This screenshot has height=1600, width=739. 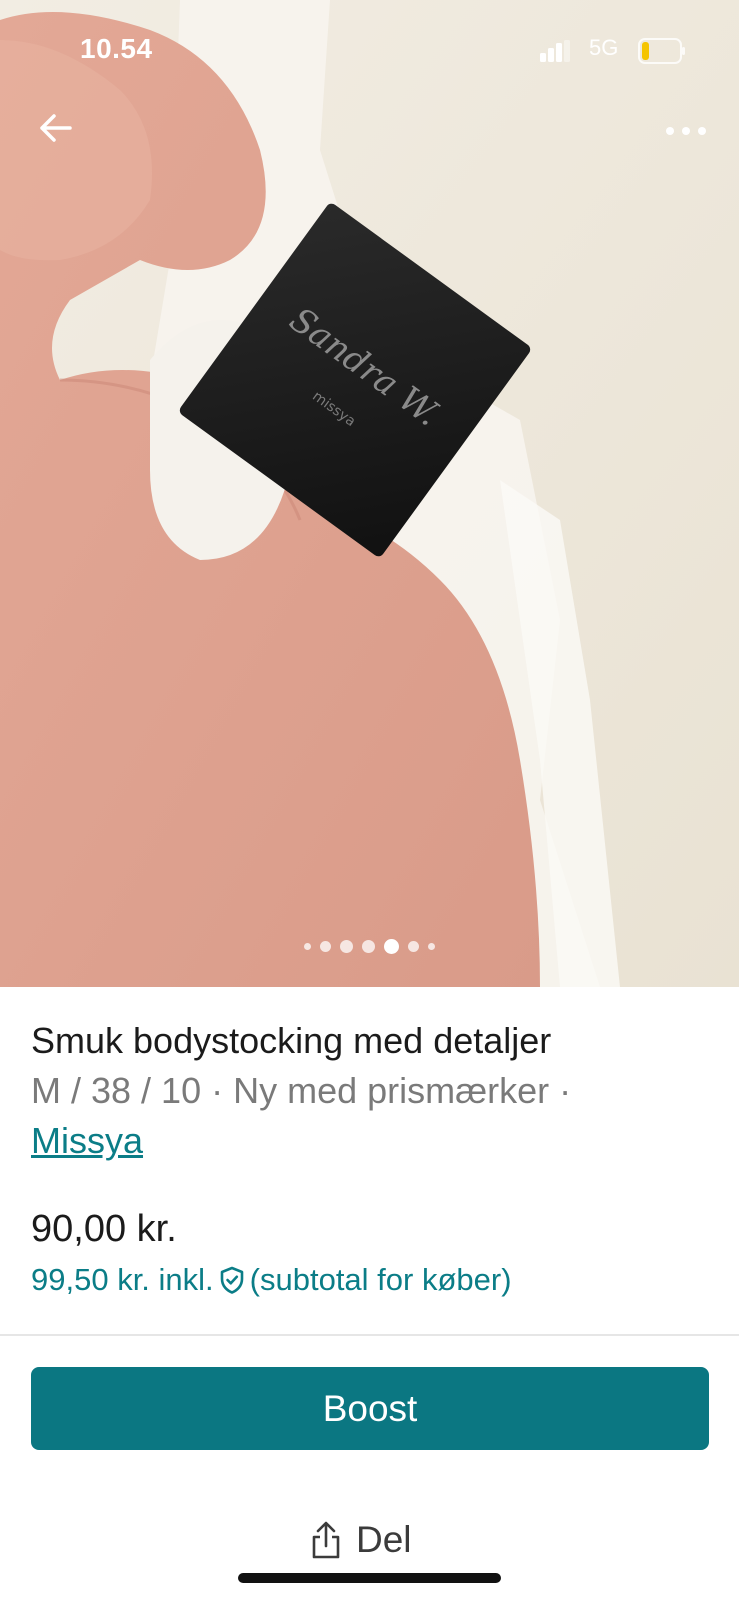 I want to click on battery-icon, so click(x=661, y=51).